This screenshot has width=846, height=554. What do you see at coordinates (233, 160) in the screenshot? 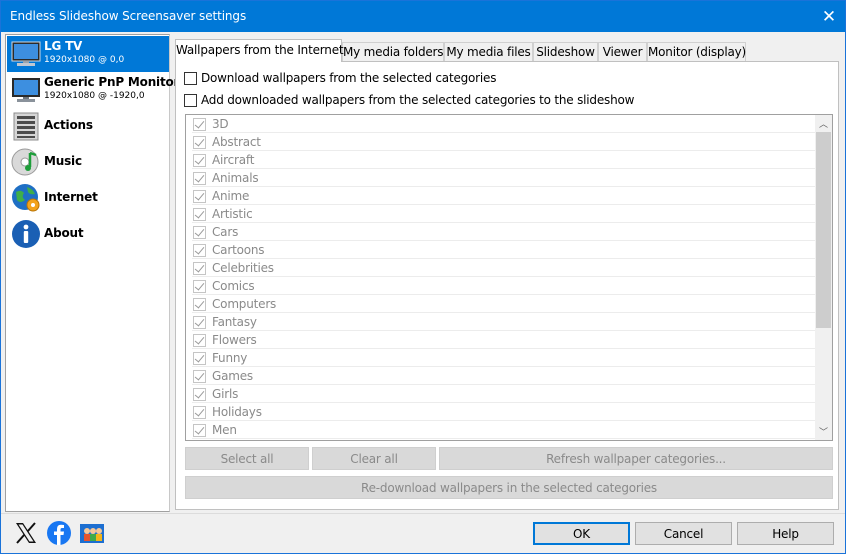
I see `category-label: Aircraft` at bounding box center [233, 160].